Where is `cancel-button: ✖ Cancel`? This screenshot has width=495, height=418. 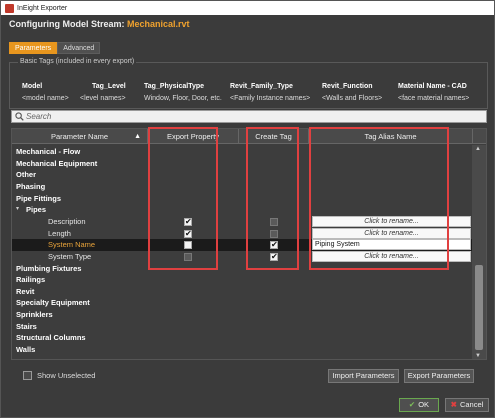
cancel-button: ✖ Cancel is located at coordinates (467, 405).